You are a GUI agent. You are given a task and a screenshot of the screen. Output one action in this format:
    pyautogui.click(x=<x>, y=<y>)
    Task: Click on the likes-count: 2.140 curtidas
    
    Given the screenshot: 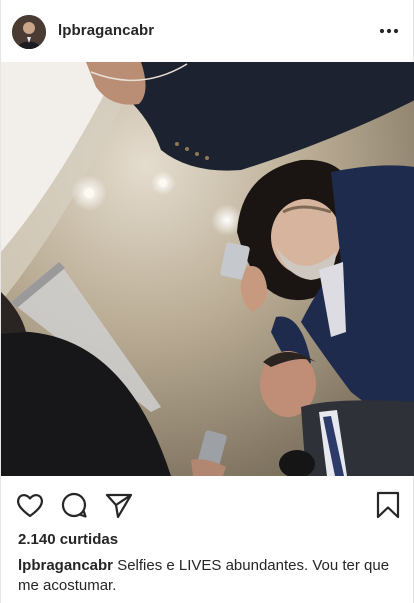 What is the action you would take?
    pyautogui.click(x=68, y=539)
    